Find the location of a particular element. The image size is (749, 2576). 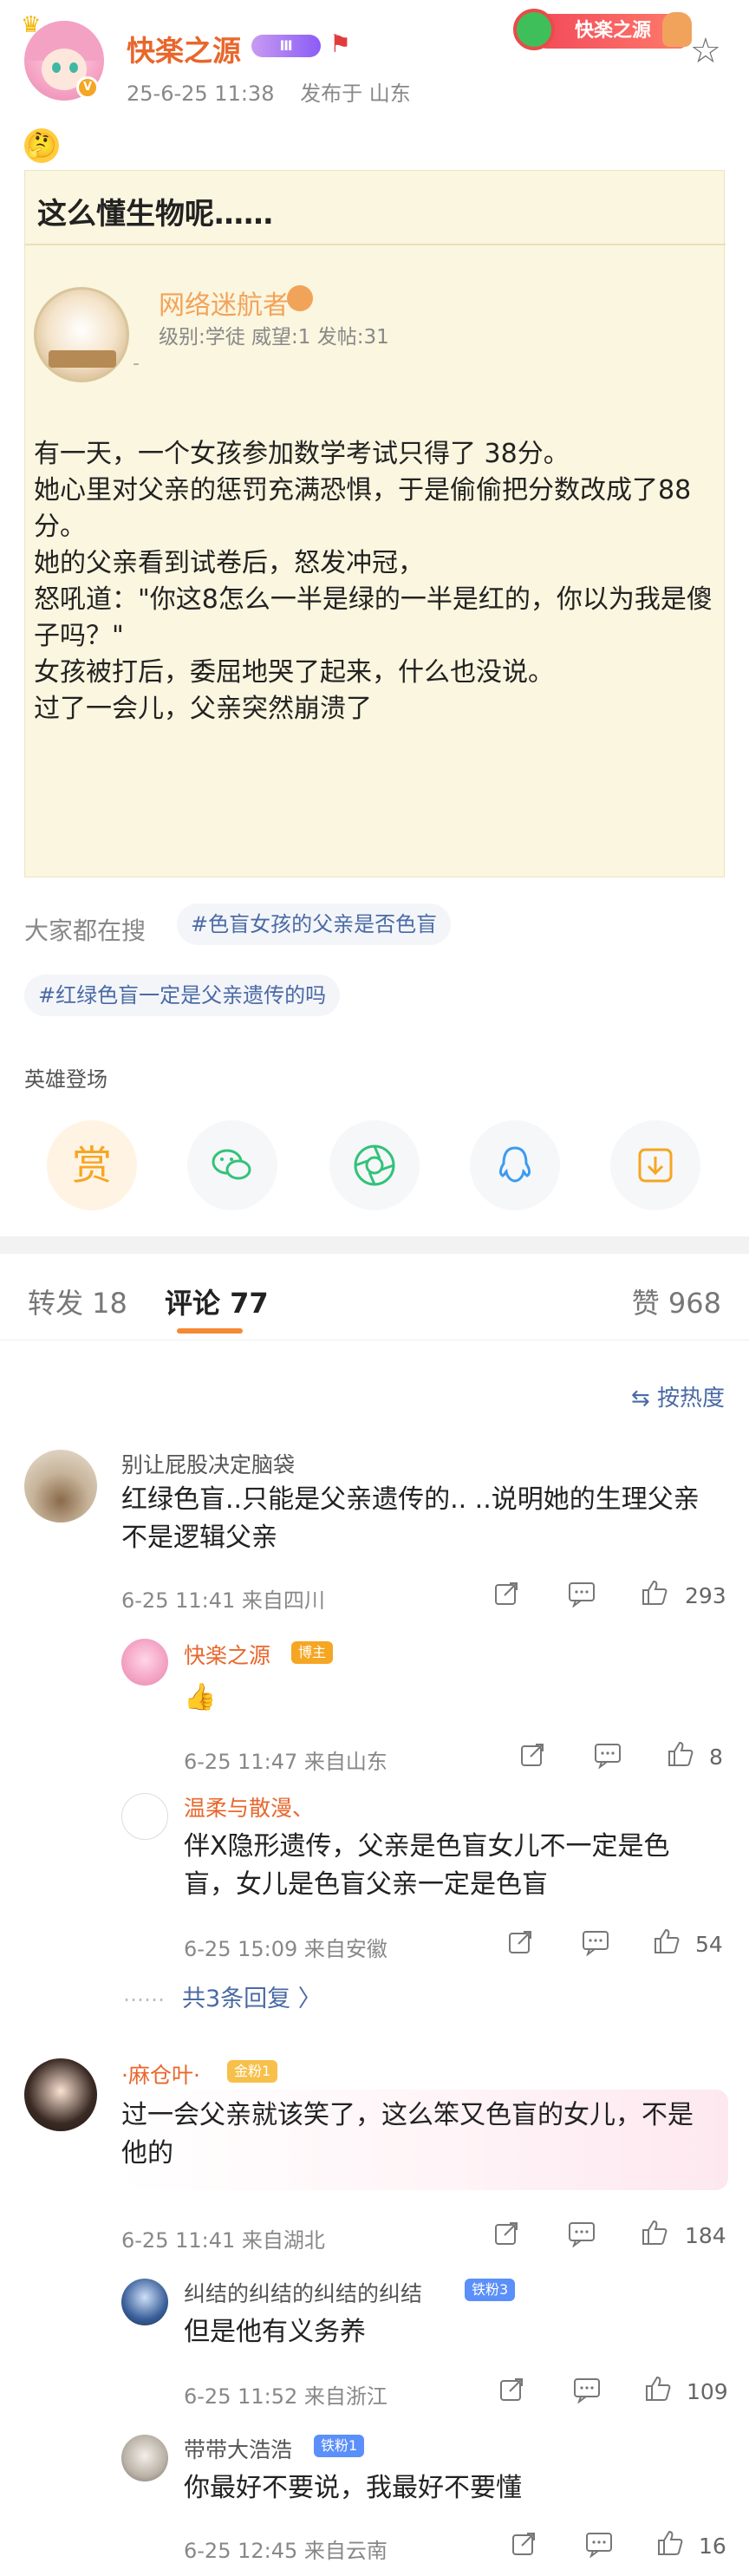

card-user-avatar is located at coordinates (82, 335).